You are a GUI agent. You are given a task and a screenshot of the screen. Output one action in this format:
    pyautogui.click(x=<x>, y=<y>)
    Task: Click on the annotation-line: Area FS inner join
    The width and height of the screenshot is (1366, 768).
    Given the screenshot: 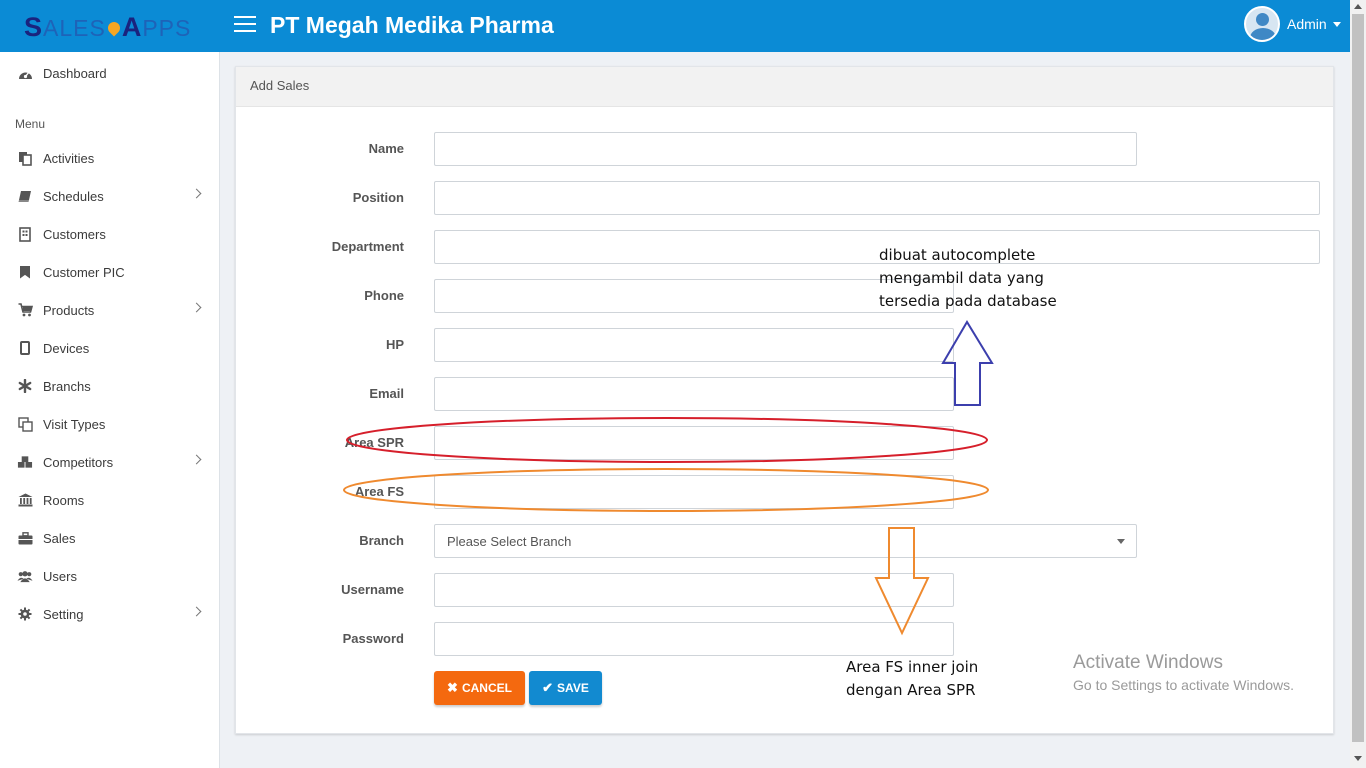 What is the action you would take?
    pyautogui.click(x=912, y=667)
    